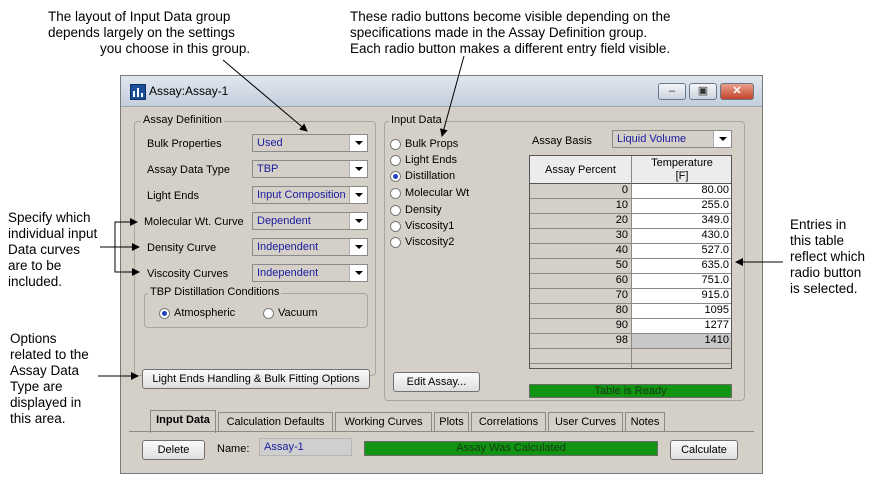  Describe the element at coordinates (452, 96) in the screenshot. I see `arrow-to-input-radios` at that location.